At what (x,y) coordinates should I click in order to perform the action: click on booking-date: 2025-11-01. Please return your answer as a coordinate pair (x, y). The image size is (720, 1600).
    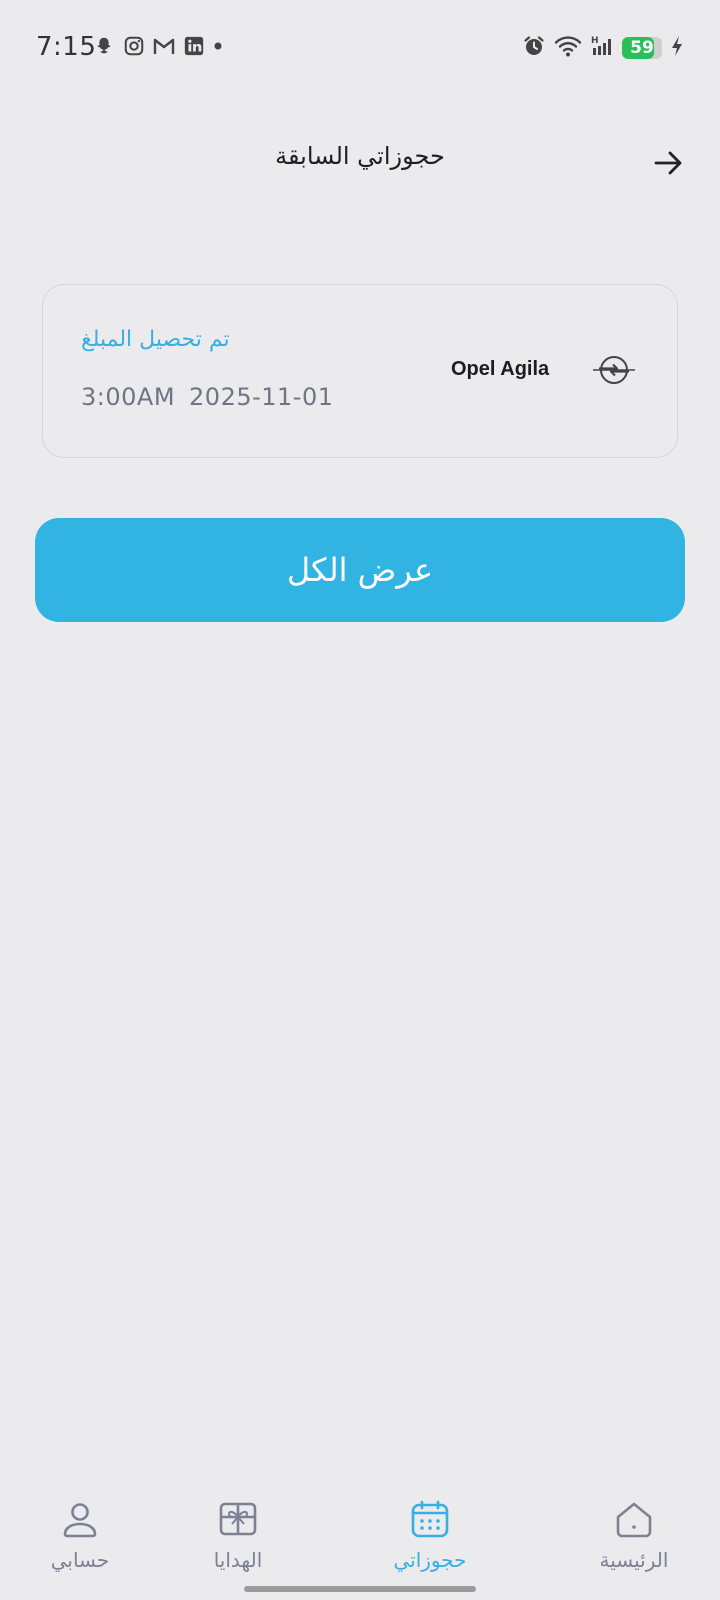
    Looking at the image, I should click on (261, 397).